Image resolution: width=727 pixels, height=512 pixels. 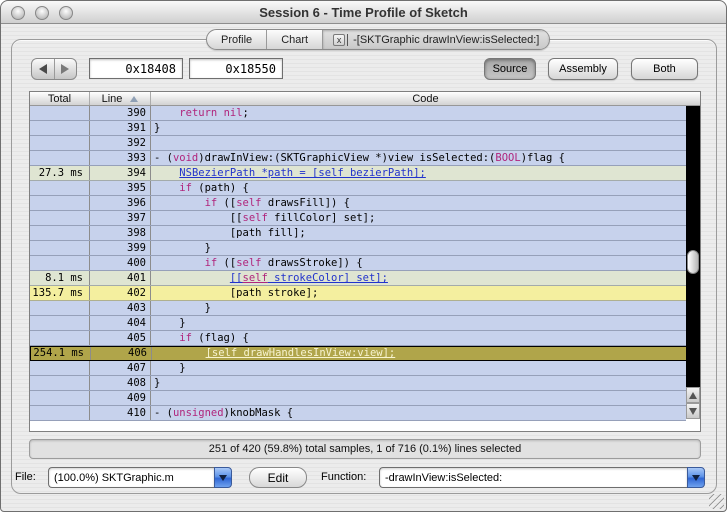 I want to click on assembly-view-button: Assembly, so click(x=583, y=69).